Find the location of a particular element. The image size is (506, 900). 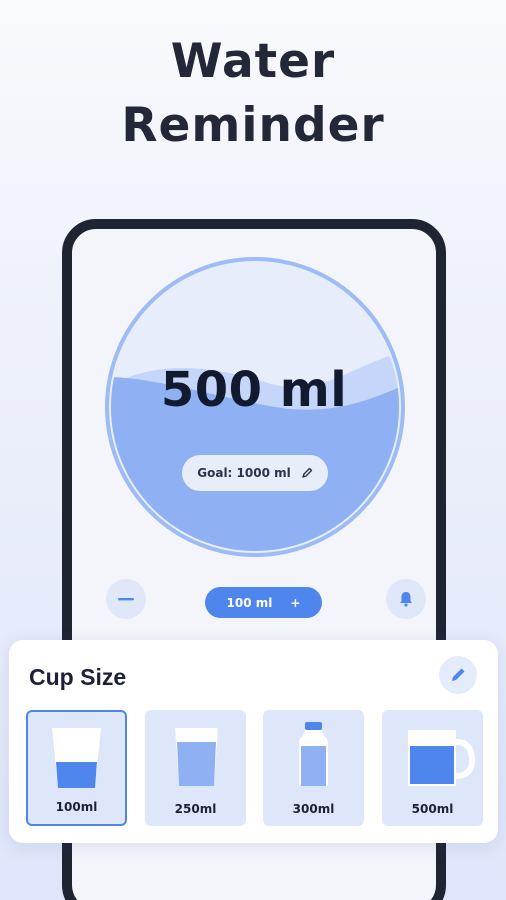

headline-line-1: Water is located at coordinates (253, 61).